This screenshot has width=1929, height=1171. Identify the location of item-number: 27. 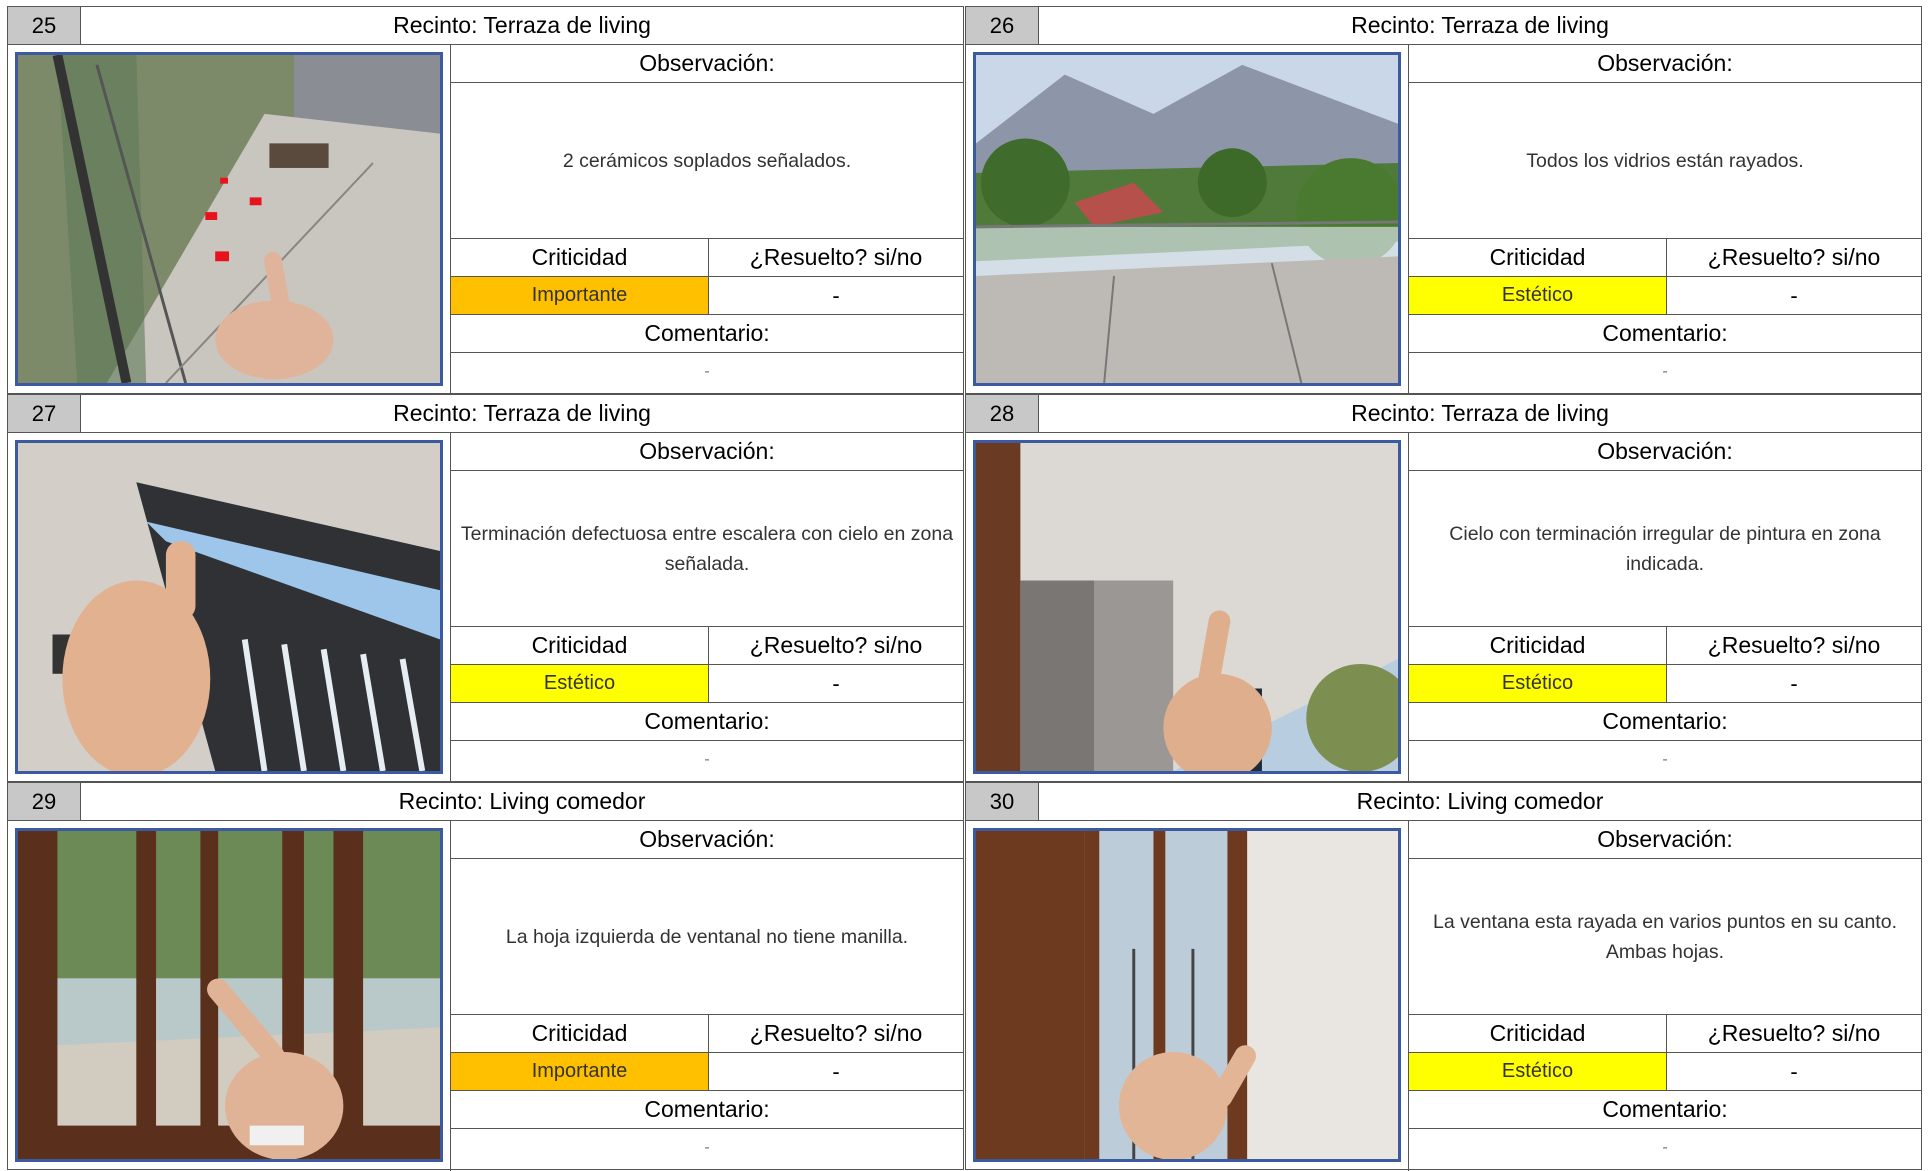
(44, 413).